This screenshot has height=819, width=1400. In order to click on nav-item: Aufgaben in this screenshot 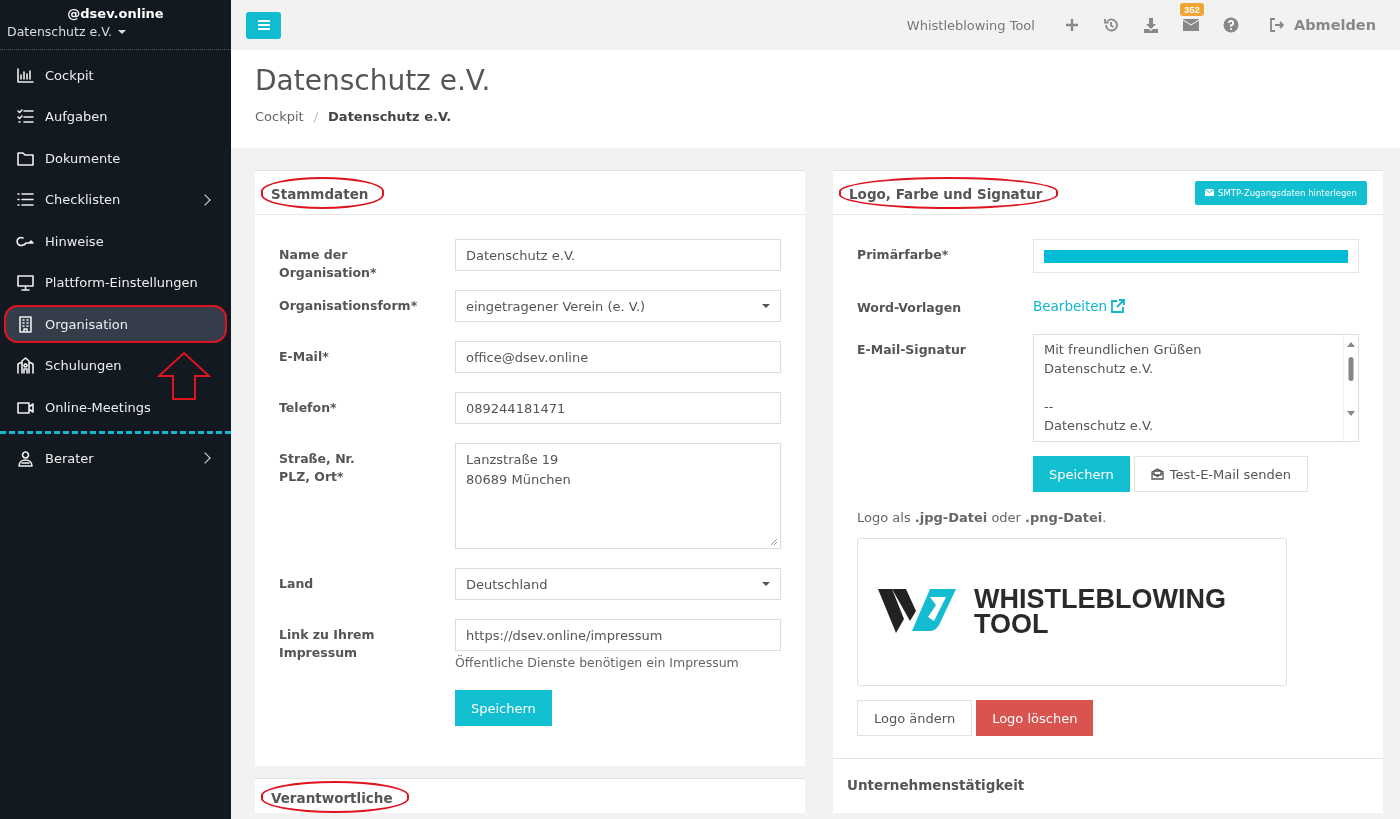, I will do `click(115, 116)`.